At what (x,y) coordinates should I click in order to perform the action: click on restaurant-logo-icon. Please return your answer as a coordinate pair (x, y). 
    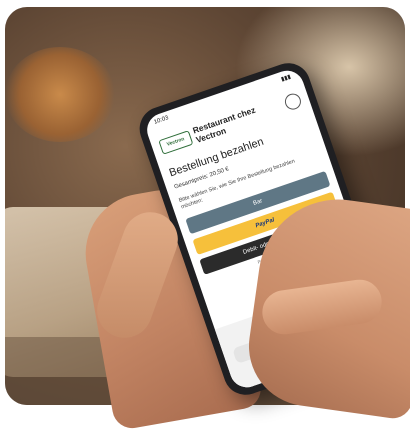
    Looking at the image, I should click on (293, 101).